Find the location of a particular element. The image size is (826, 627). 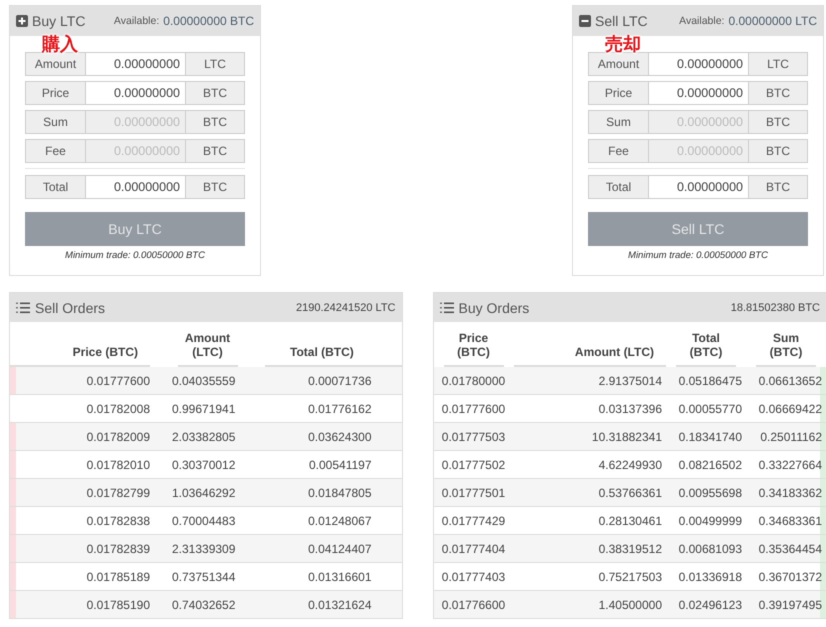

table-cell-text: 0.01782009 is located at coordinates (118, 437).